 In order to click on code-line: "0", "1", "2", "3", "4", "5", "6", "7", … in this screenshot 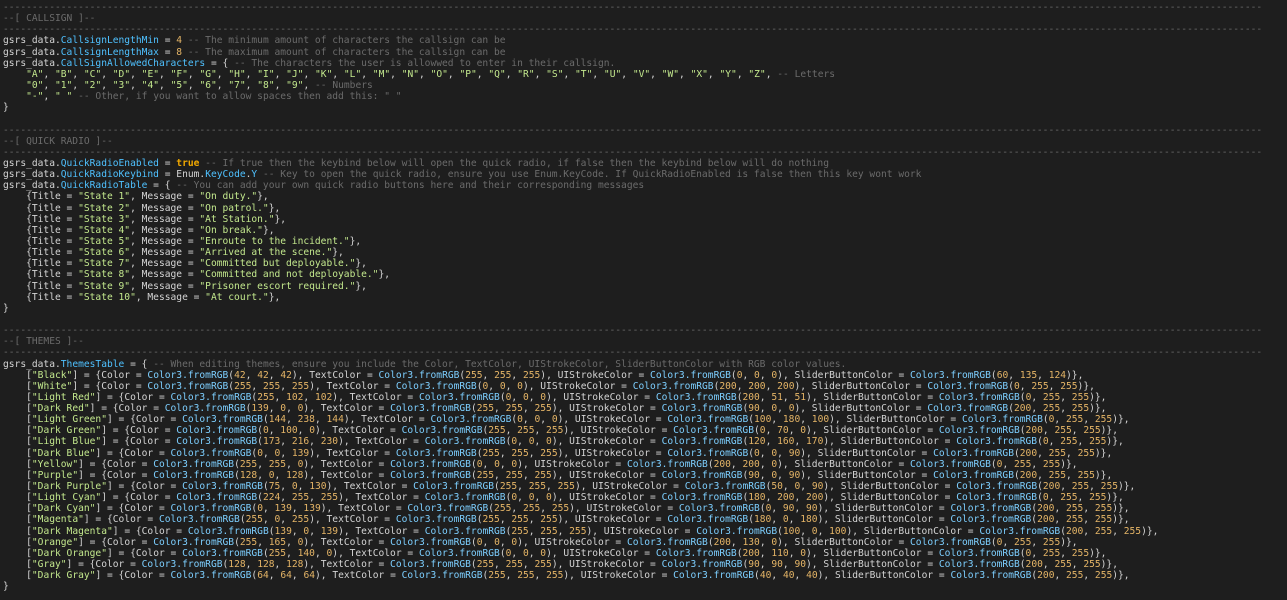, I will do `click(643, 85)`.